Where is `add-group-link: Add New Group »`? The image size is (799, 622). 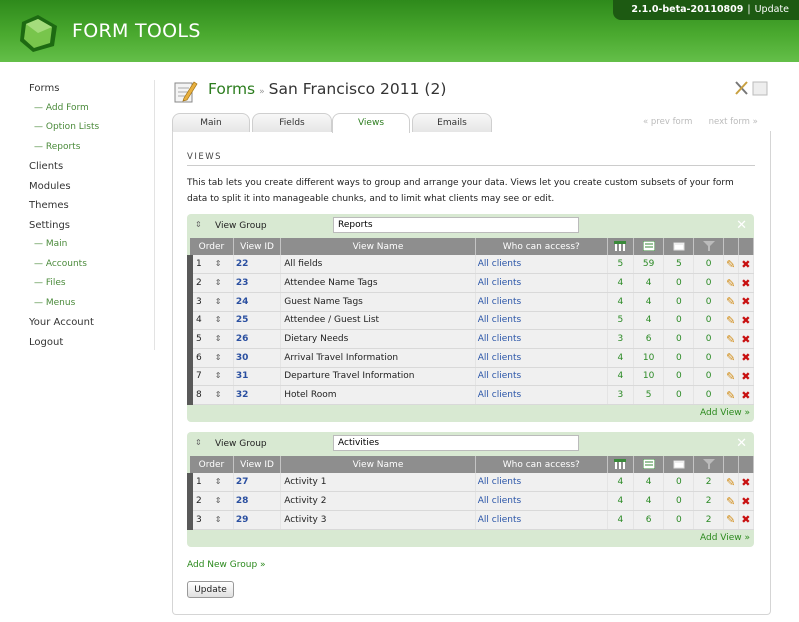
add-group-link: Add New Group » is located at coordinates (226, 565).